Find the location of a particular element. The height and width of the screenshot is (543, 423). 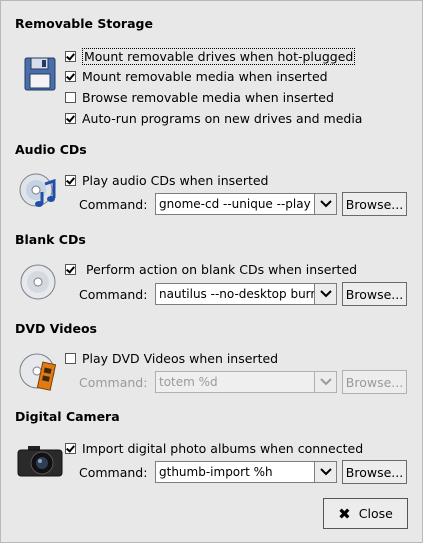

command-input: gthumb-import %h is located at coordinates (235, 472).